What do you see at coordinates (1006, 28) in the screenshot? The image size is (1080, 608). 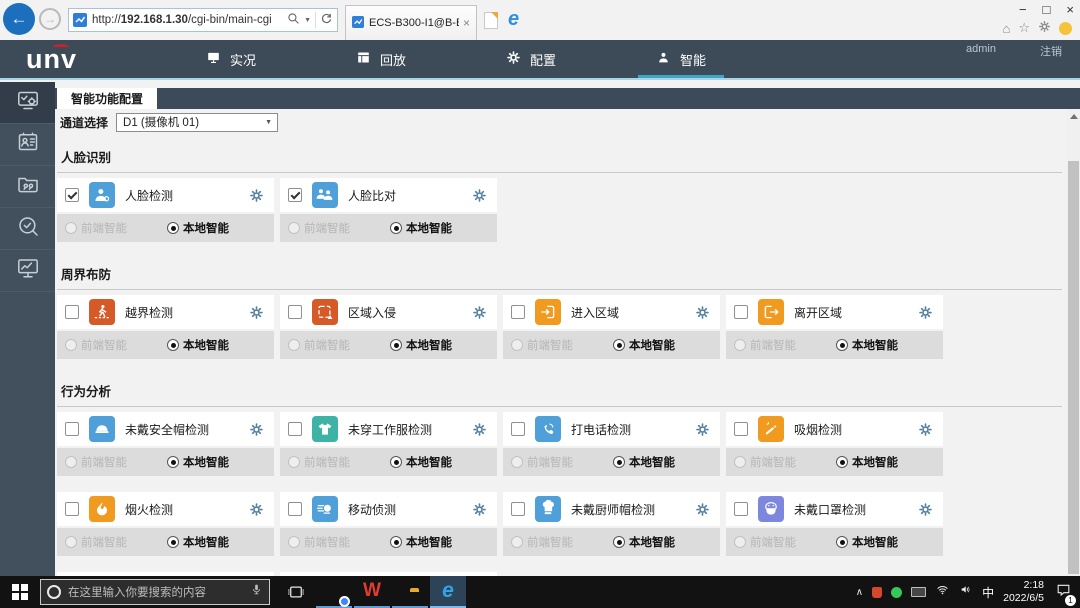 I see `home-icon: ⌂` at bounding box center [1006, 28].